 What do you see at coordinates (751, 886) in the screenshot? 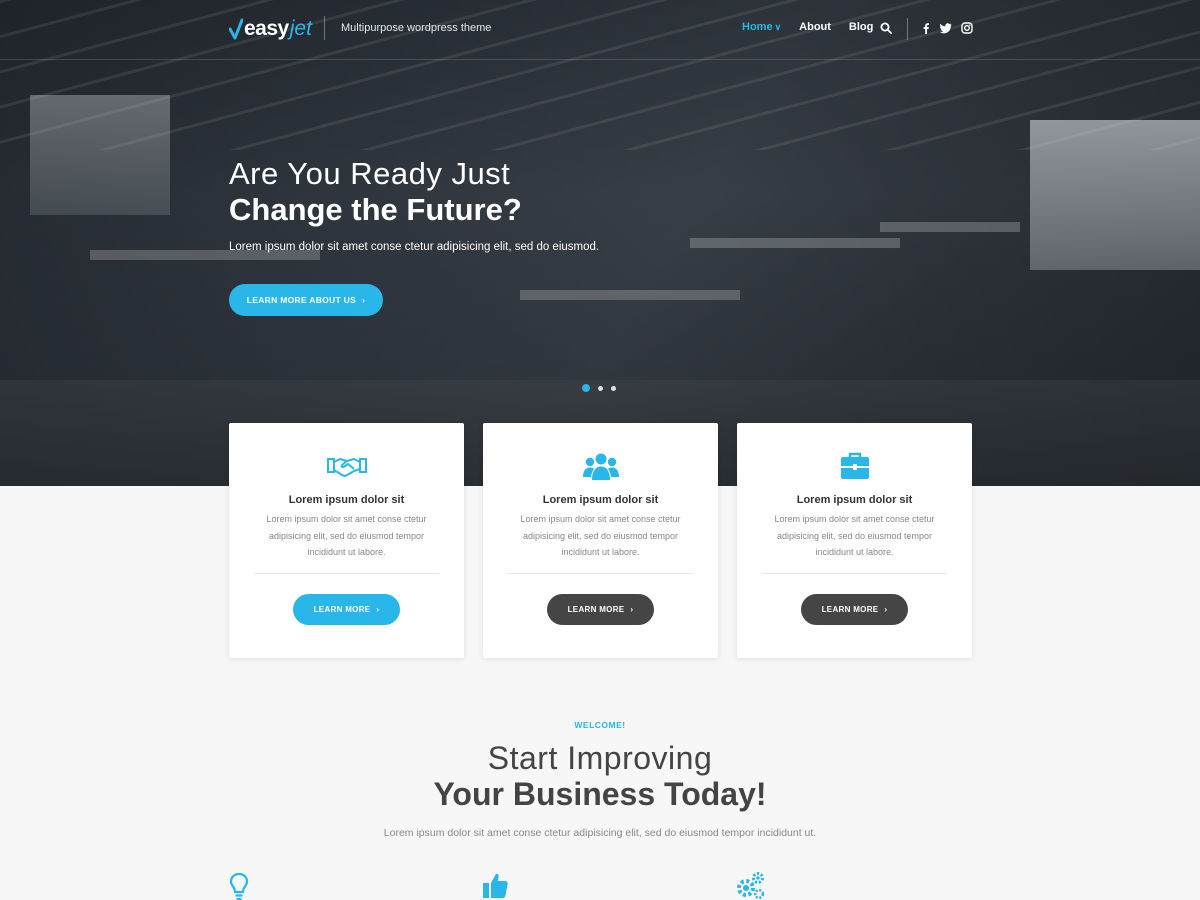
I see `gears-icon` at bounding box center [751, 886].